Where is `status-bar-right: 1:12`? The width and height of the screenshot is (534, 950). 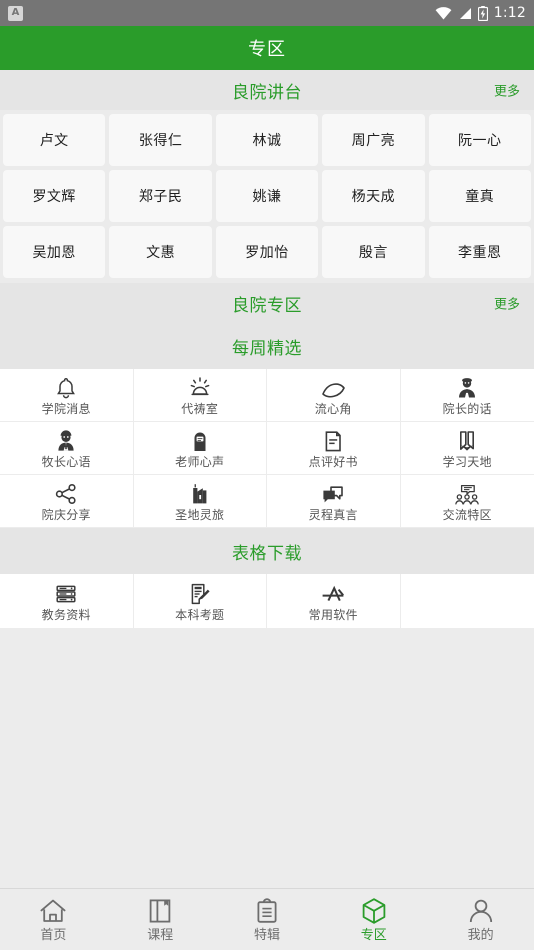 status-bar-right: 1:12 is located at coordinates (480, 13).